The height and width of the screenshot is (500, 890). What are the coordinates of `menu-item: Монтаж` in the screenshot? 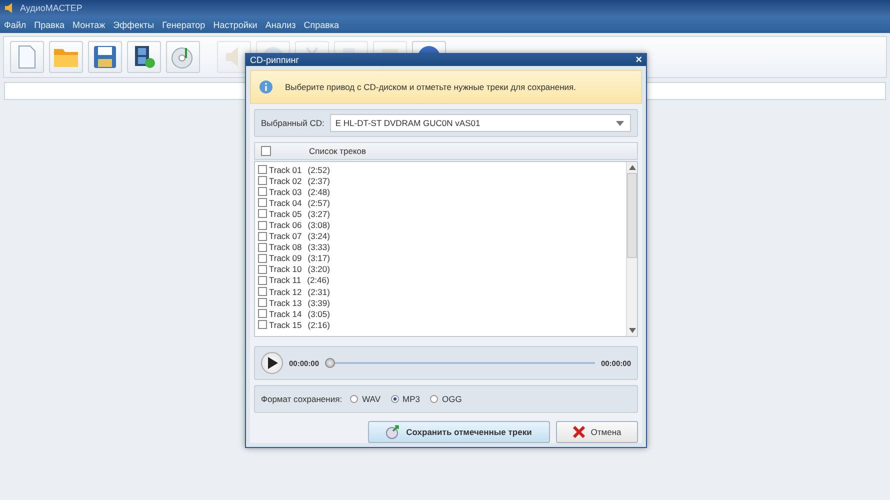 It's located at (89, 25).